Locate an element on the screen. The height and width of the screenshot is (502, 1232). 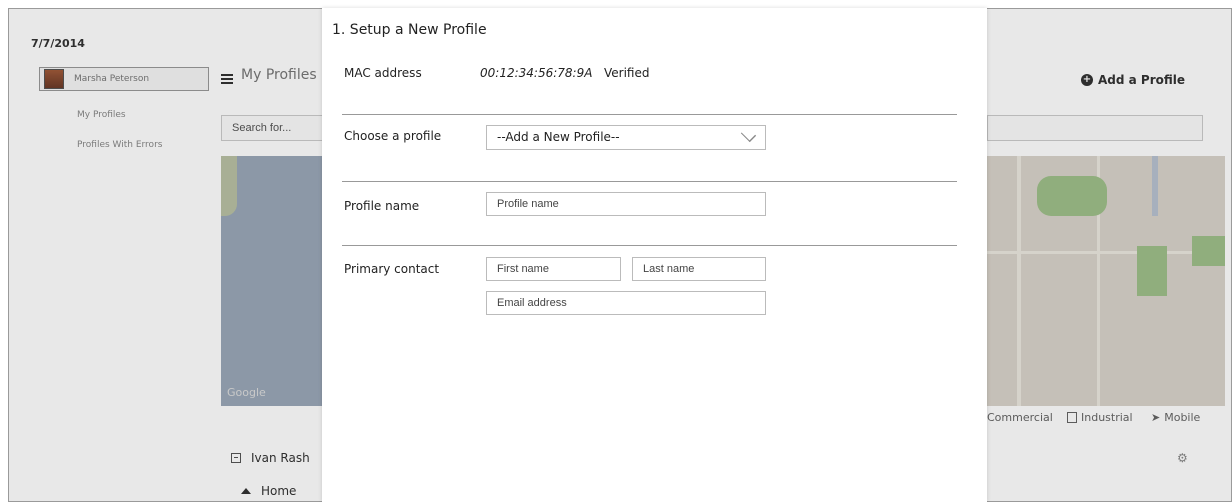
email-input is located at coordinates (626, 303).